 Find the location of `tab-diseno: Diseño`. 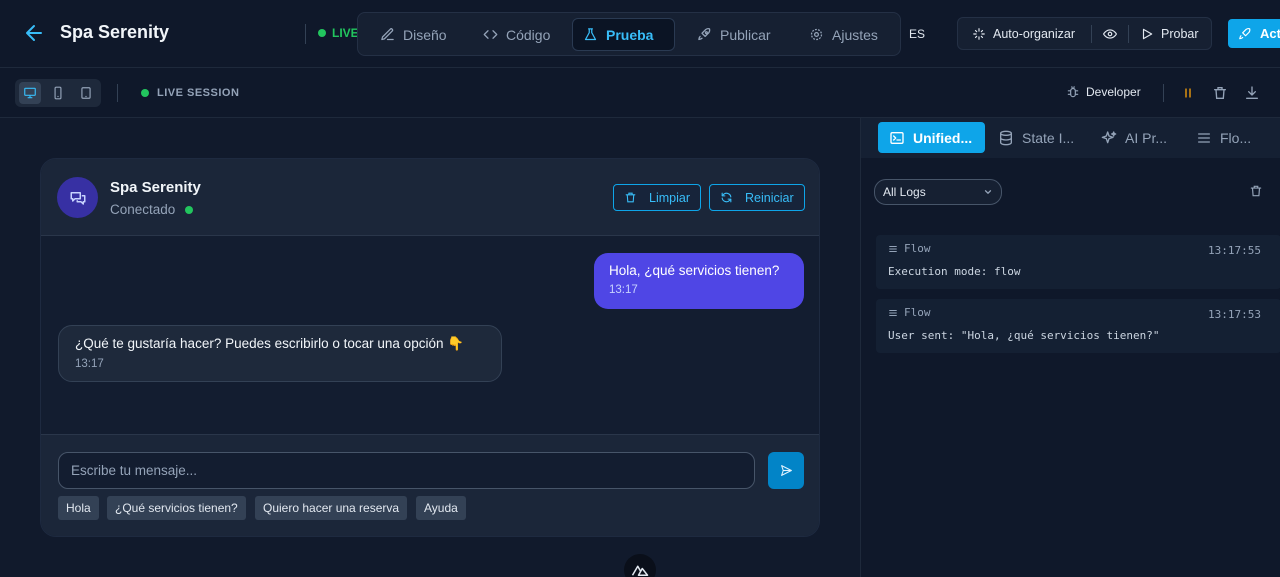

tab-diseno: Diseño is located at coordinates (413, 34).